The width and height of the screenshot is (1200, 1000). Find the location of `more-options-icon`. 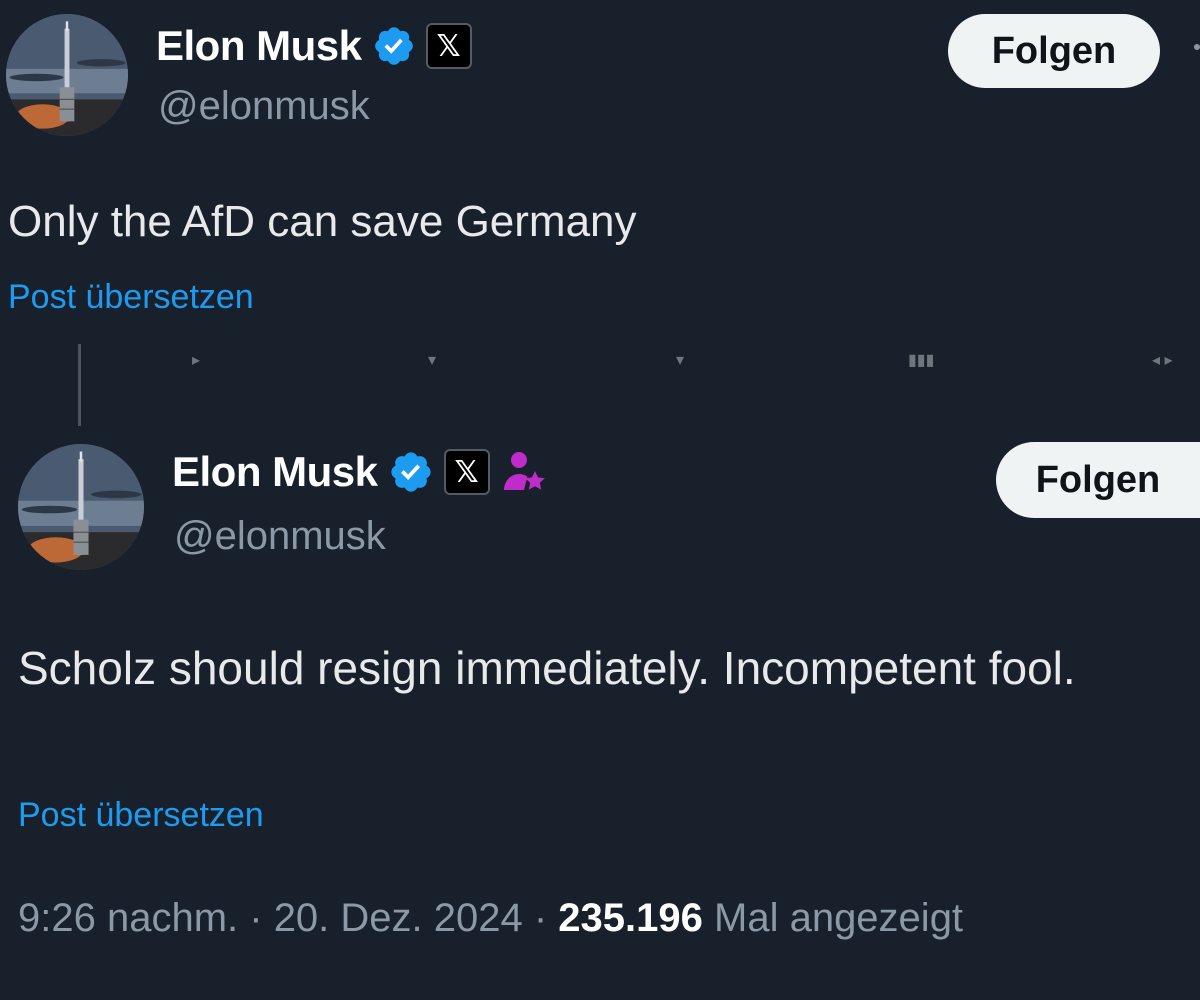

more-options-icon is located at coordinates (1197, 47).